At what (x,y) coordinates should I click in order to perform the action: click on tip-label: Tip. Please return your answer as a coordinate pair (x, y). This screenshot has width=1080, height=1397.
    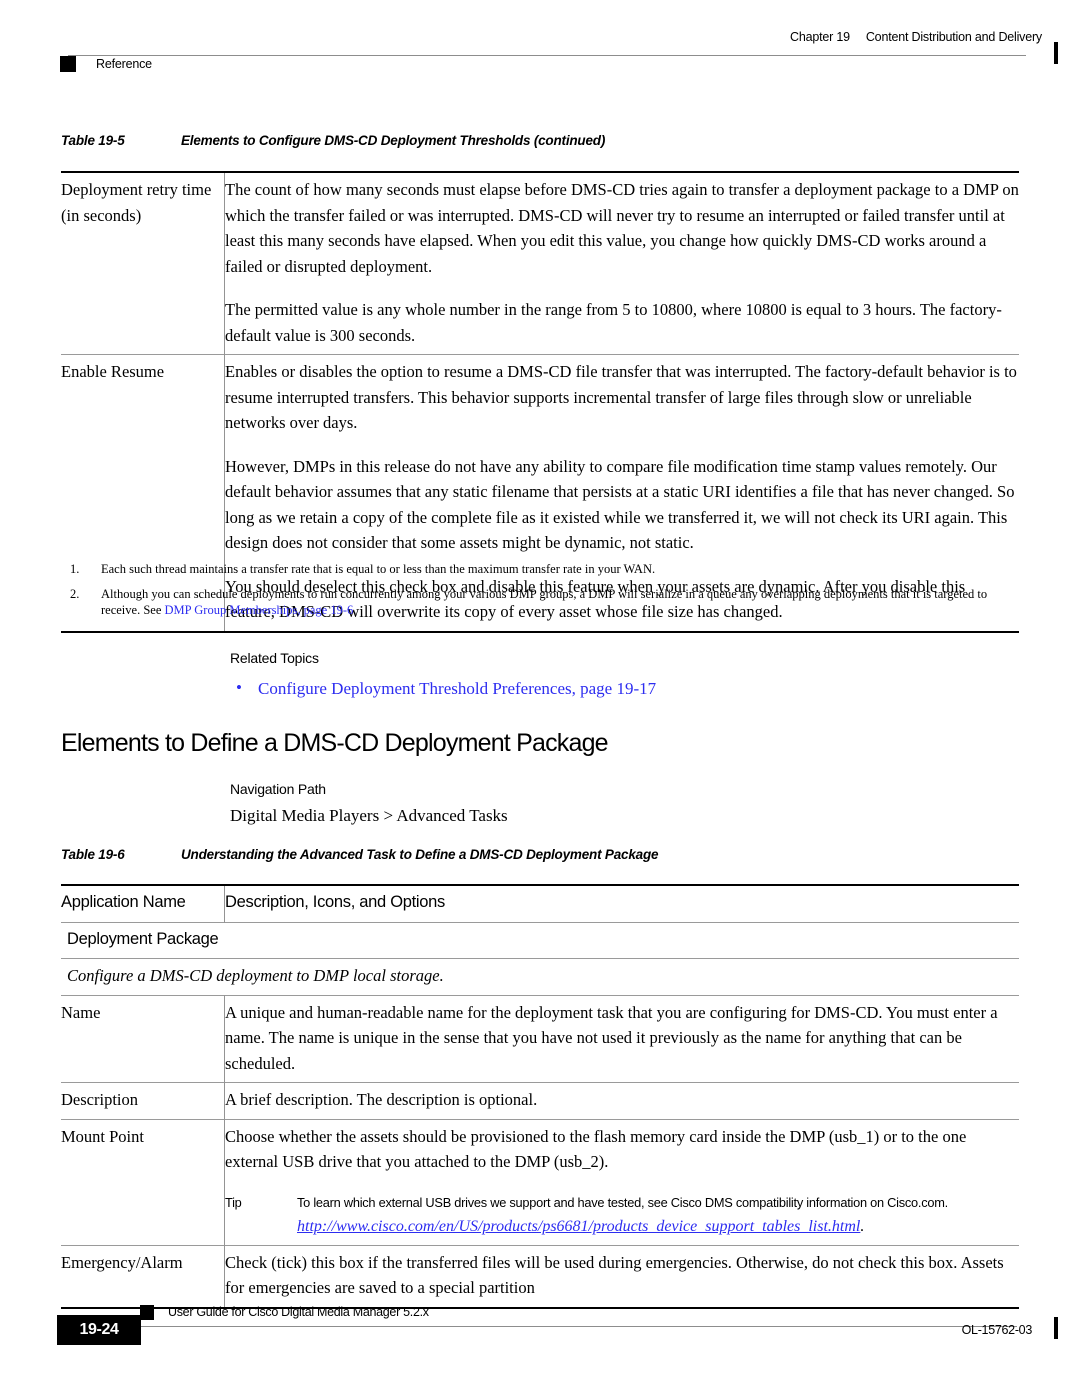
    Looking at the image, I should click on (233, 1202).